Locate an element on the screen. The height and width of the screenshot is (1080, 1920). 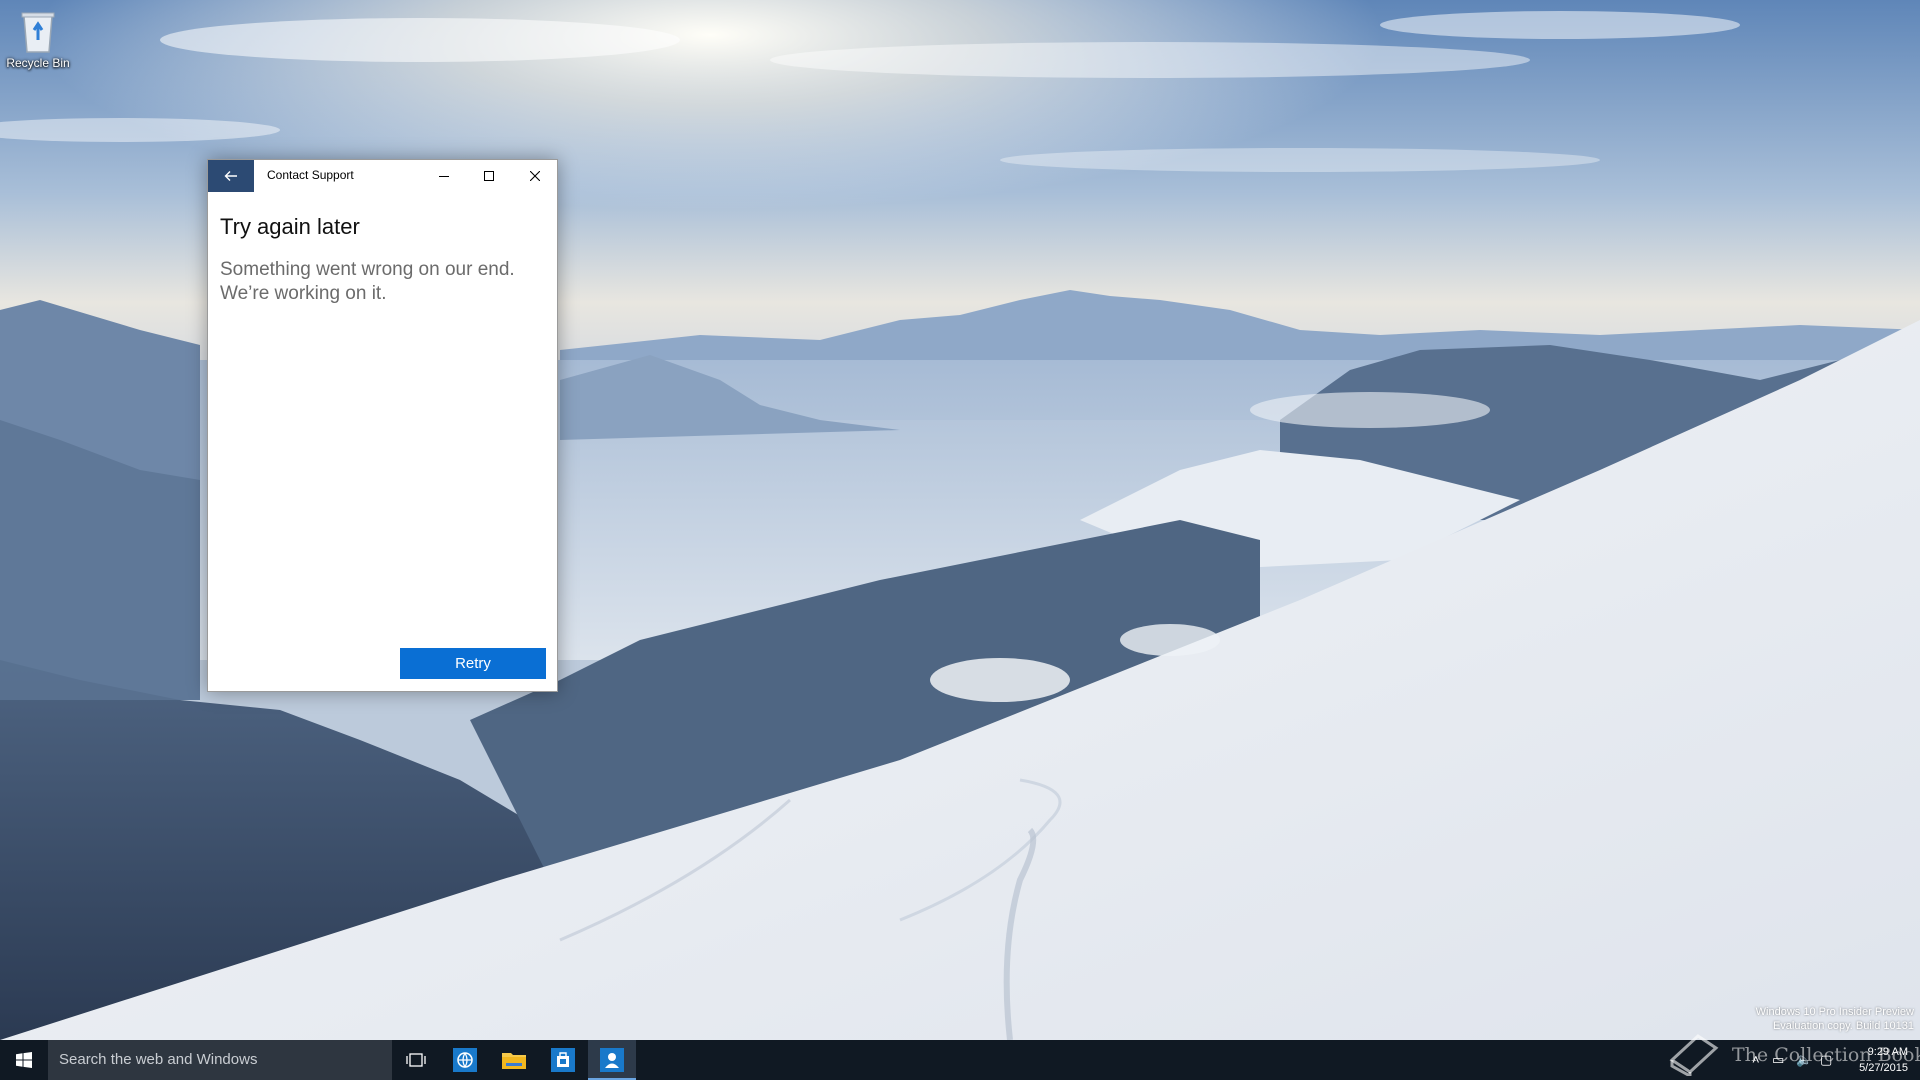
error-message-line-1: Something went wrong on our end. is located at coordinates (367, 269).